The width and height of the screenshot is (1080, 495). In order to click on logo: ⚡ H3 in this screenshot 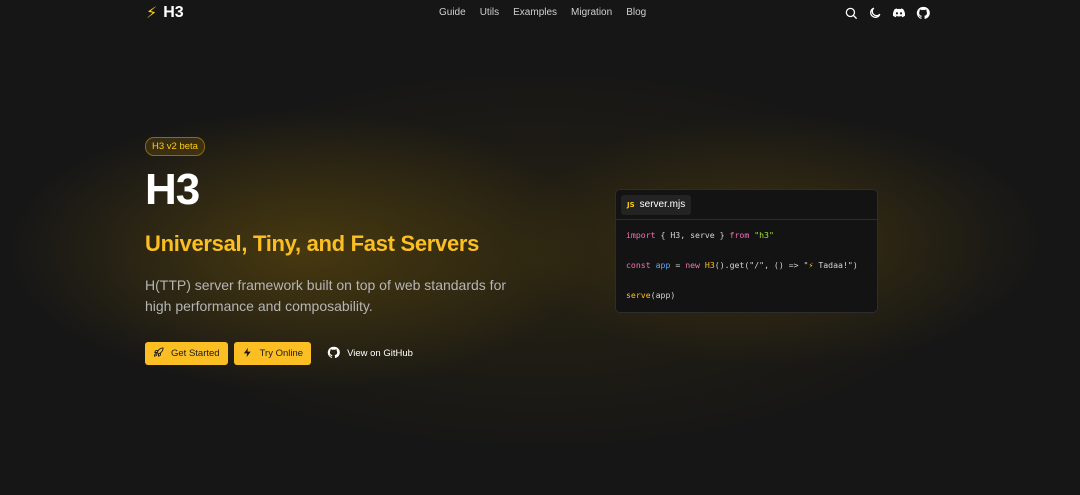, I will do `click(165, 13)`.